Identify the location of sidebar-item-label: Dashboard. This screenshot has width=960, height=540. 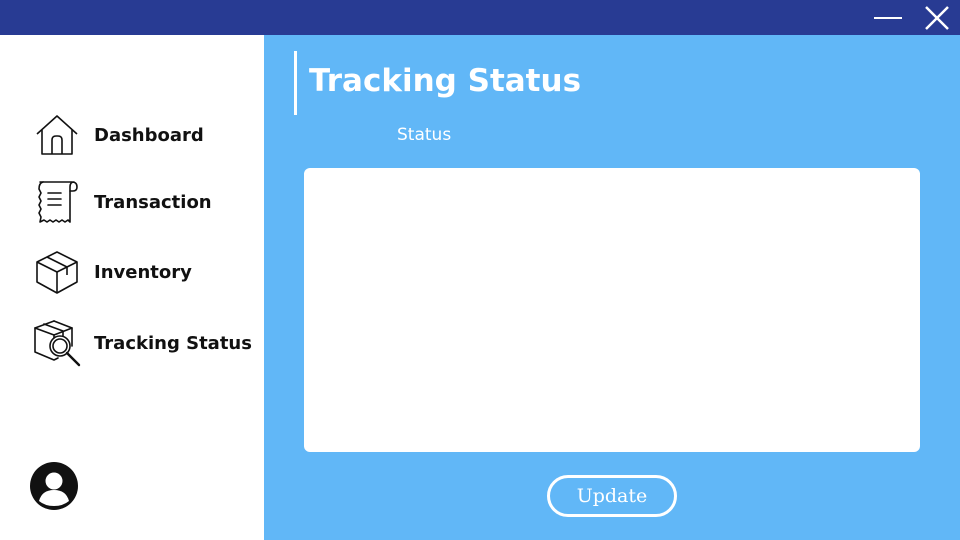
(149, 135).